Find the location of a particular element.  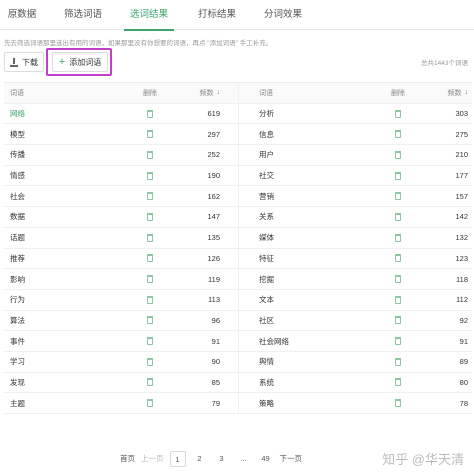

word-left: 发现 is located at coordinates (17, 382).